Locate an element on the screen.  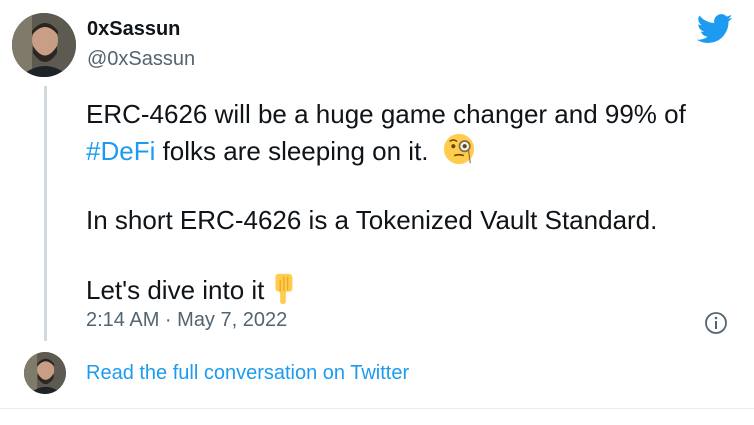
pointing-down-emoji is located at coordinates (284, 289).